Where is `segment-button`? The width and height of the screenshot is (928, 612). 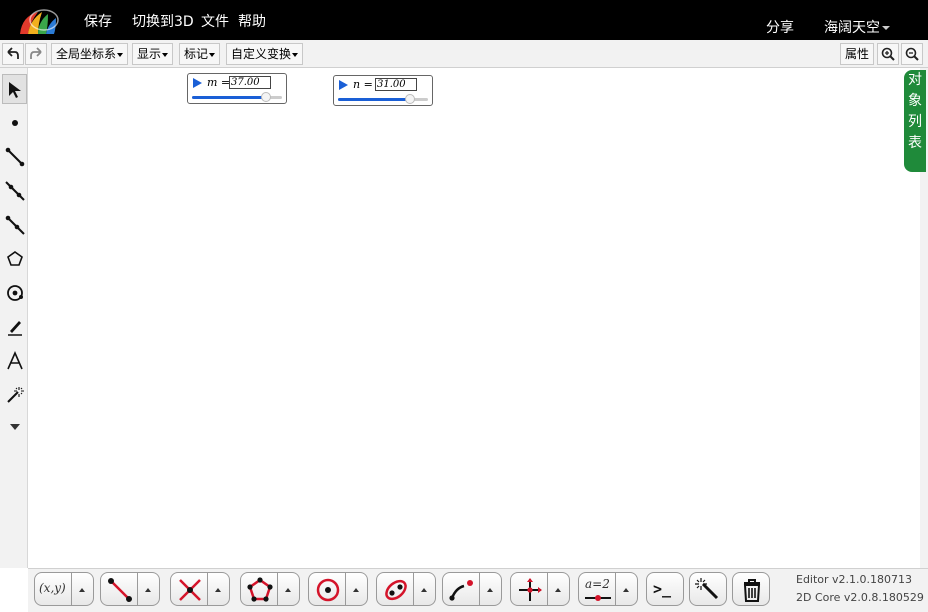
segment-button is located at coordinates (119, 589).